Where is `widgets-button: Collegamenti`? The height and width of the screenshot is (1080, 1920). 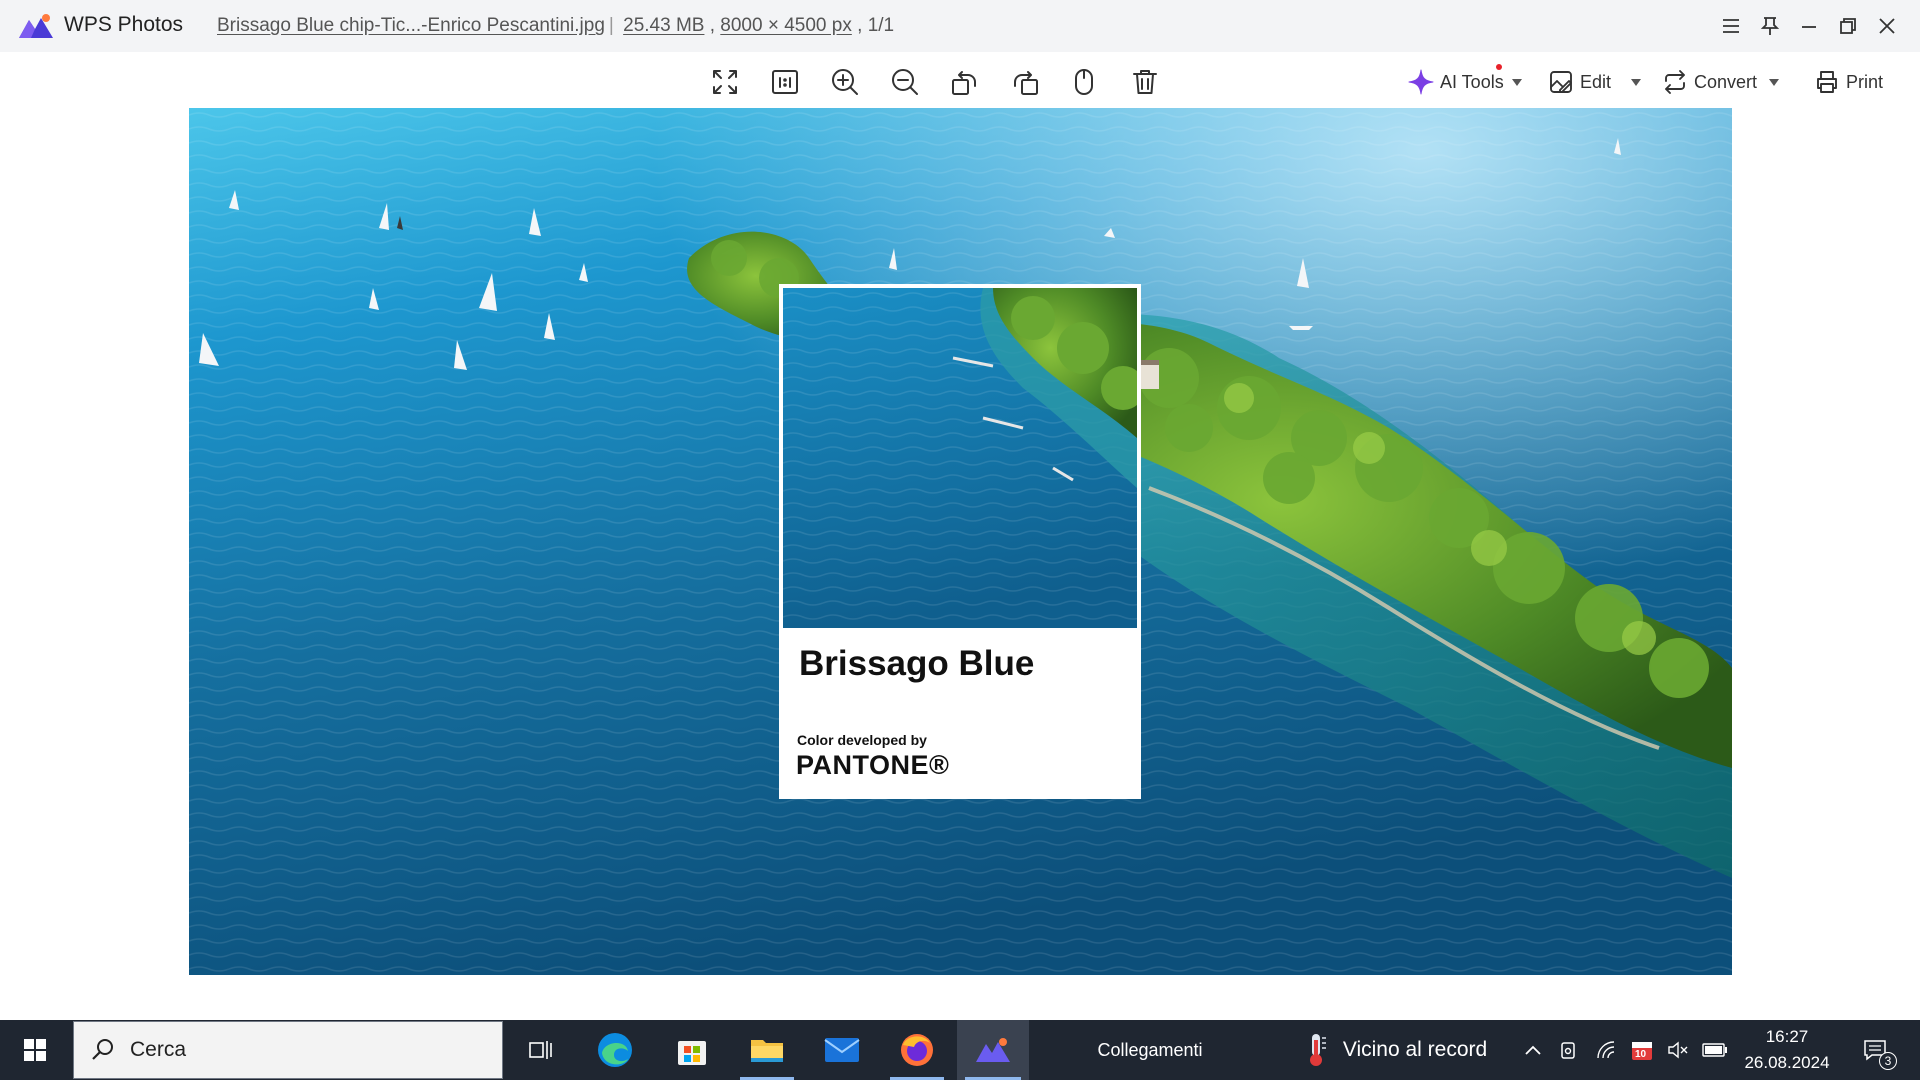
widgets-button: Collegamenti is located at coordinates (1150, 1050).